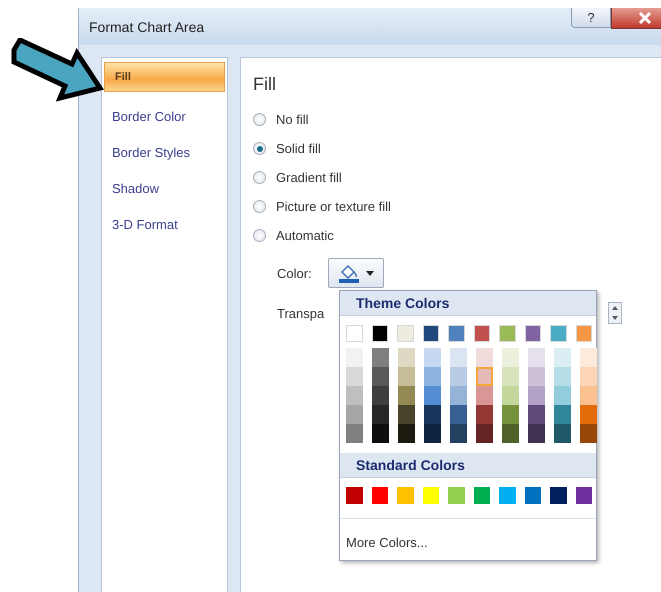 The image size is (661, 592). What do you see at coordinates (298, 148) in the screenshot?
I see `radio-label: Solid fill` at bounding box center [298, 148].